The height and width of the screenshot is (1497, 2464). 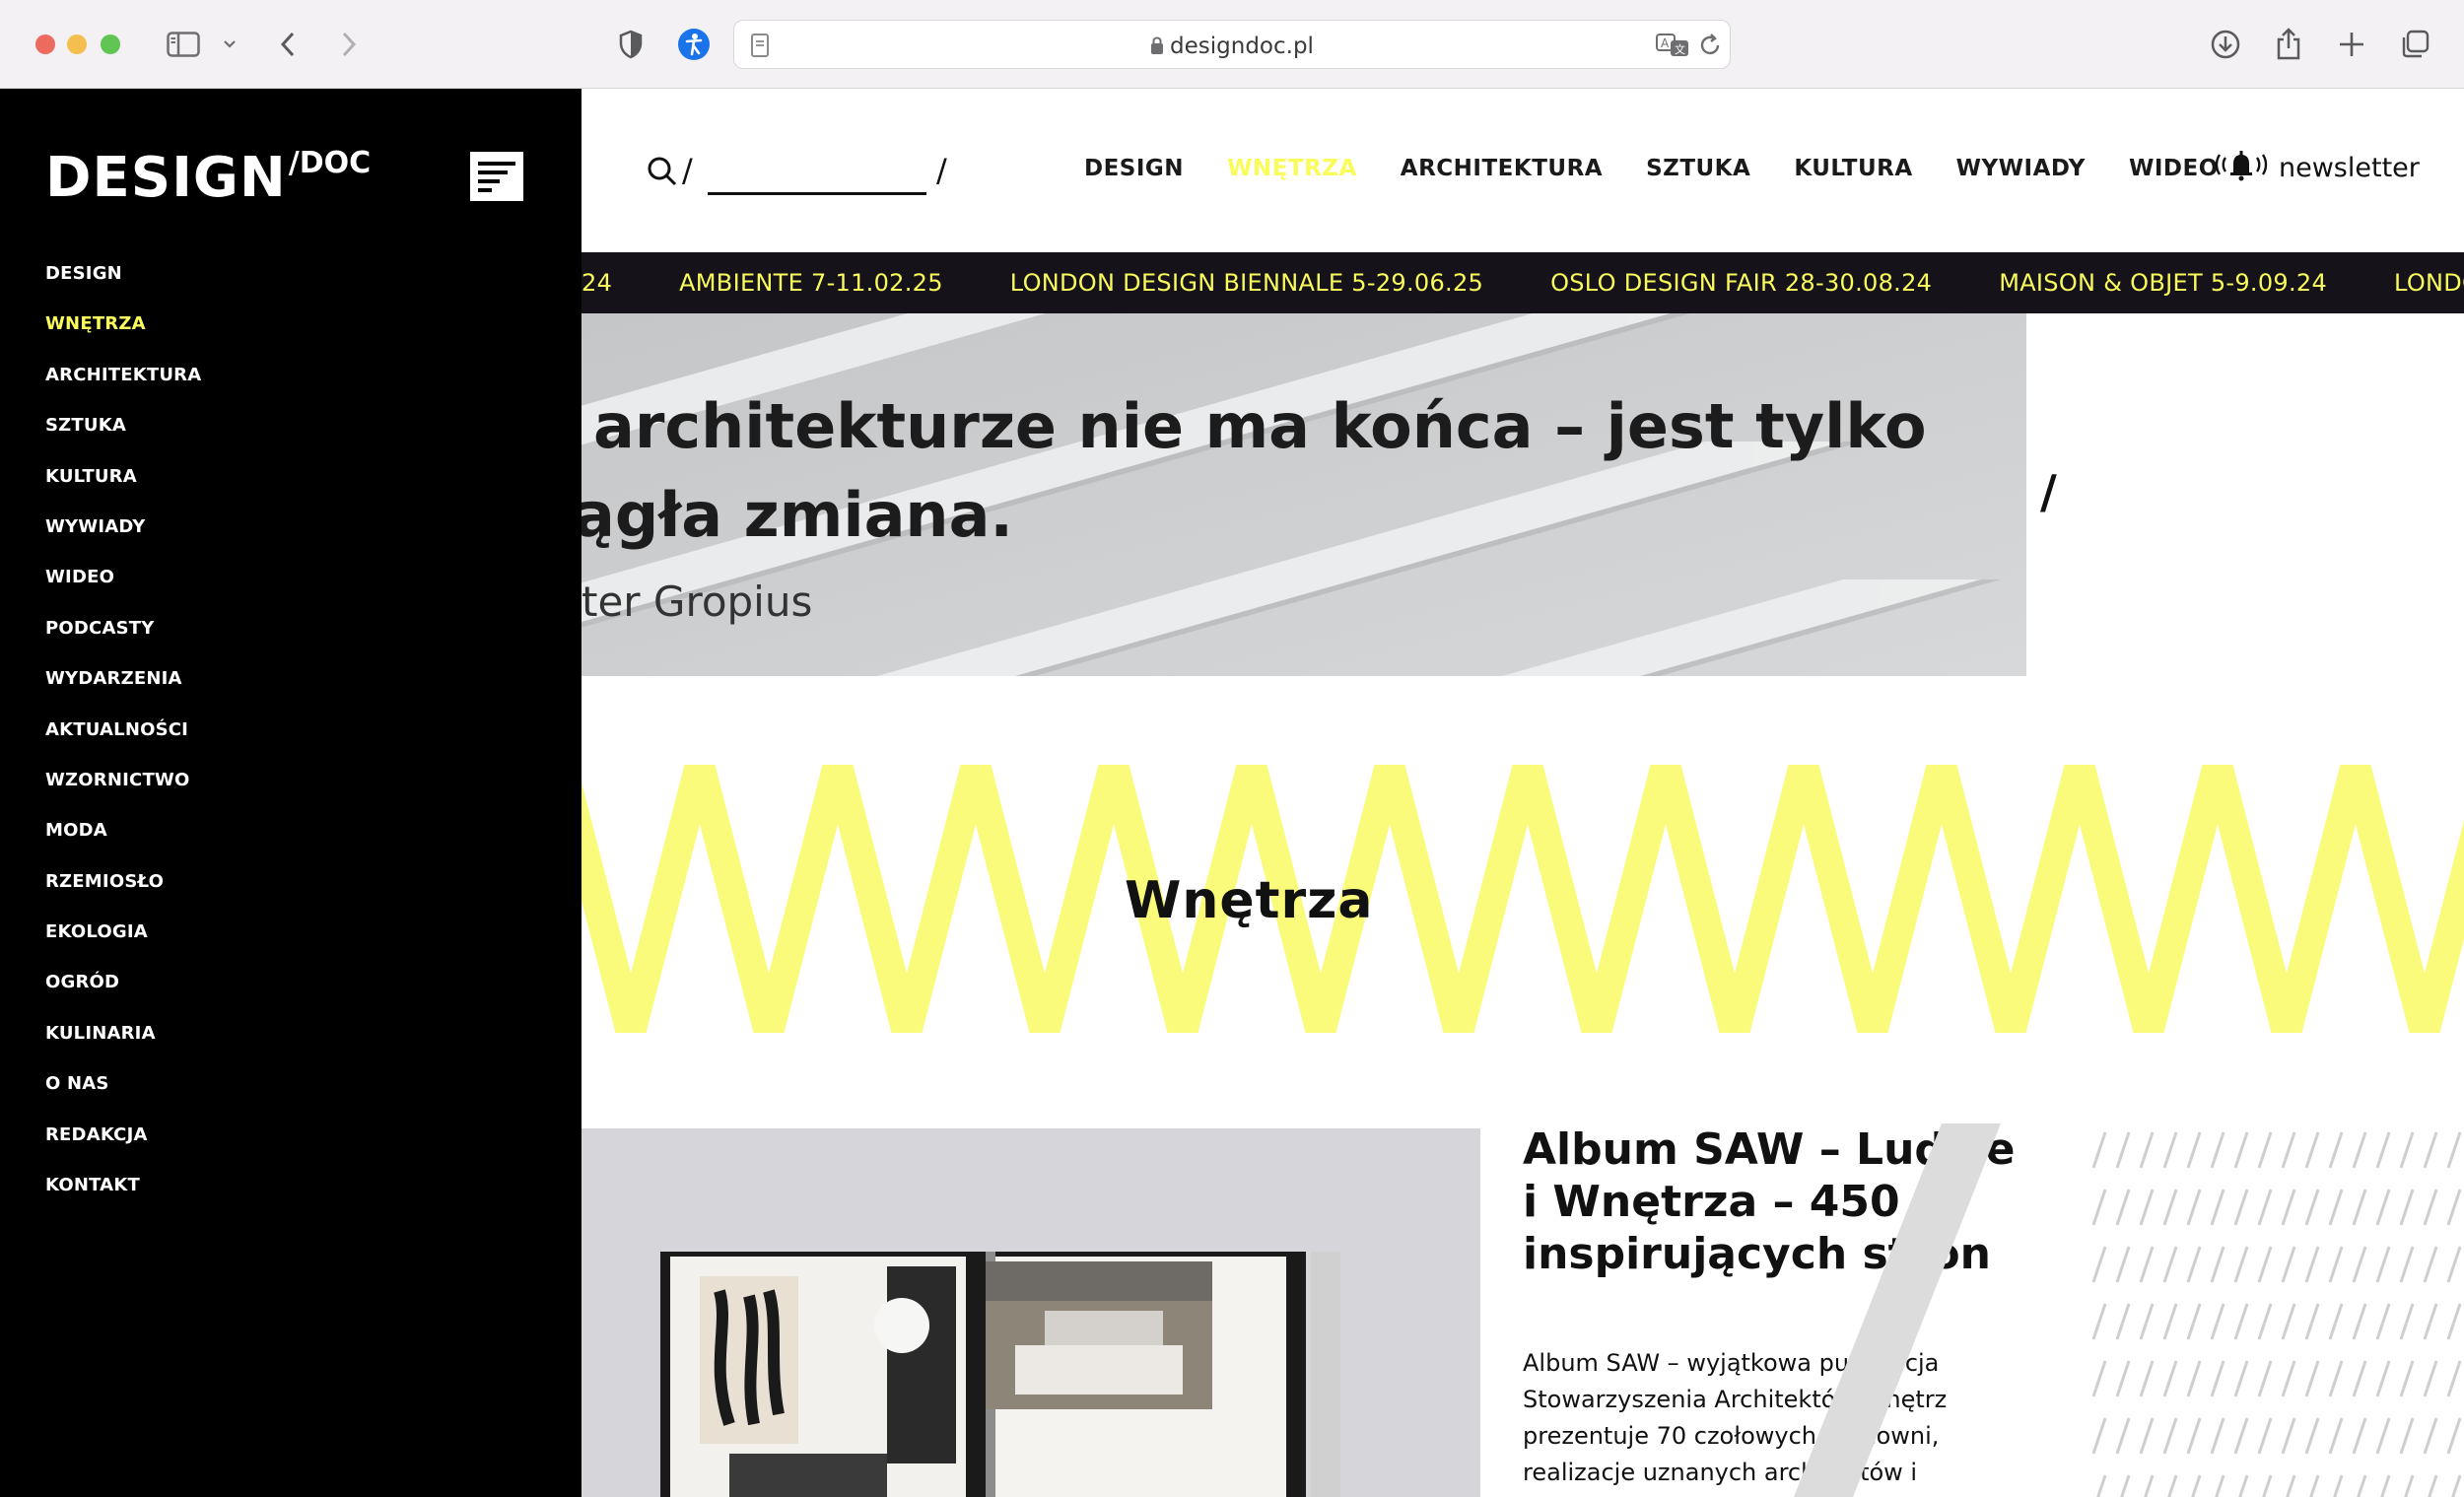 What do you see at coordinates (123, 542) in the screenshot?
I see `side-menu-item-wywiady: WYWIADY` at bounding box center [123, 542].